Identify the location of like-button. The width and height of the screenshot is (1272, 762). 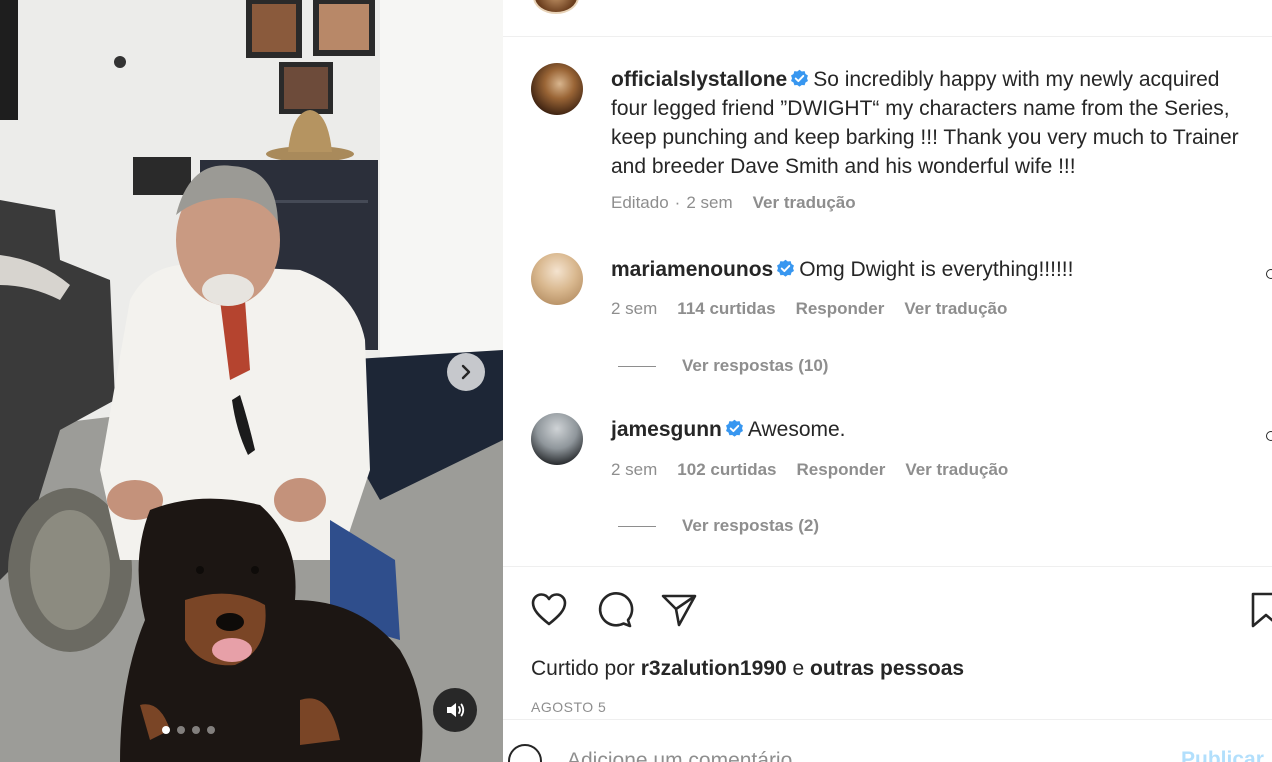
(549, 610).